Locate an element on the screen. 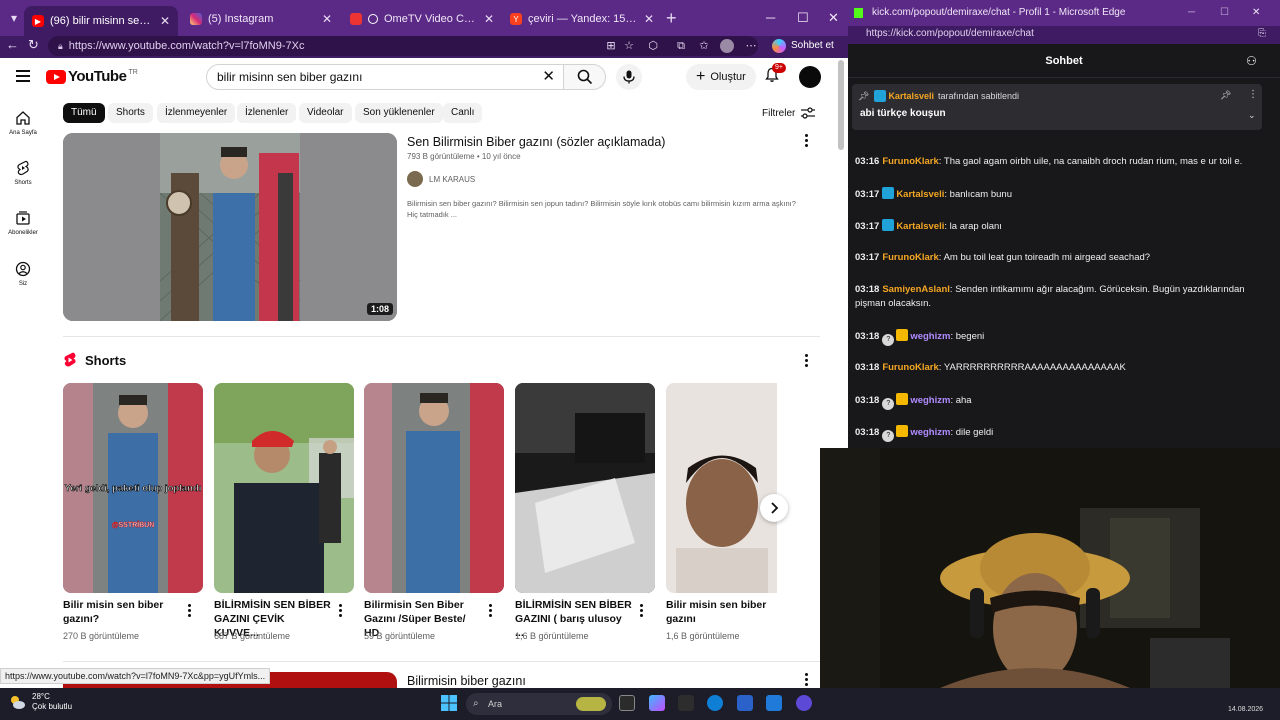 This screenshot has width=1280, height=720. more-menu-icon: ⋯ is located at coordinates (751, 46).